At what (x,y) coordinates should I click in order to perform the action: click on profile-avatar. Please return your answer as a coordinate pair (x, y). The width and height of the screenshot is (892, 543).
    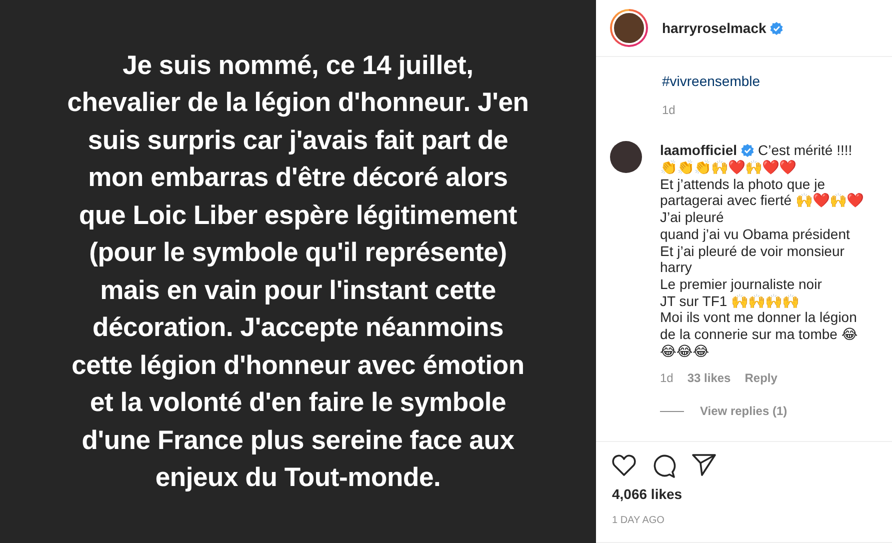
    Looking at the image, I should click on (629, 28).